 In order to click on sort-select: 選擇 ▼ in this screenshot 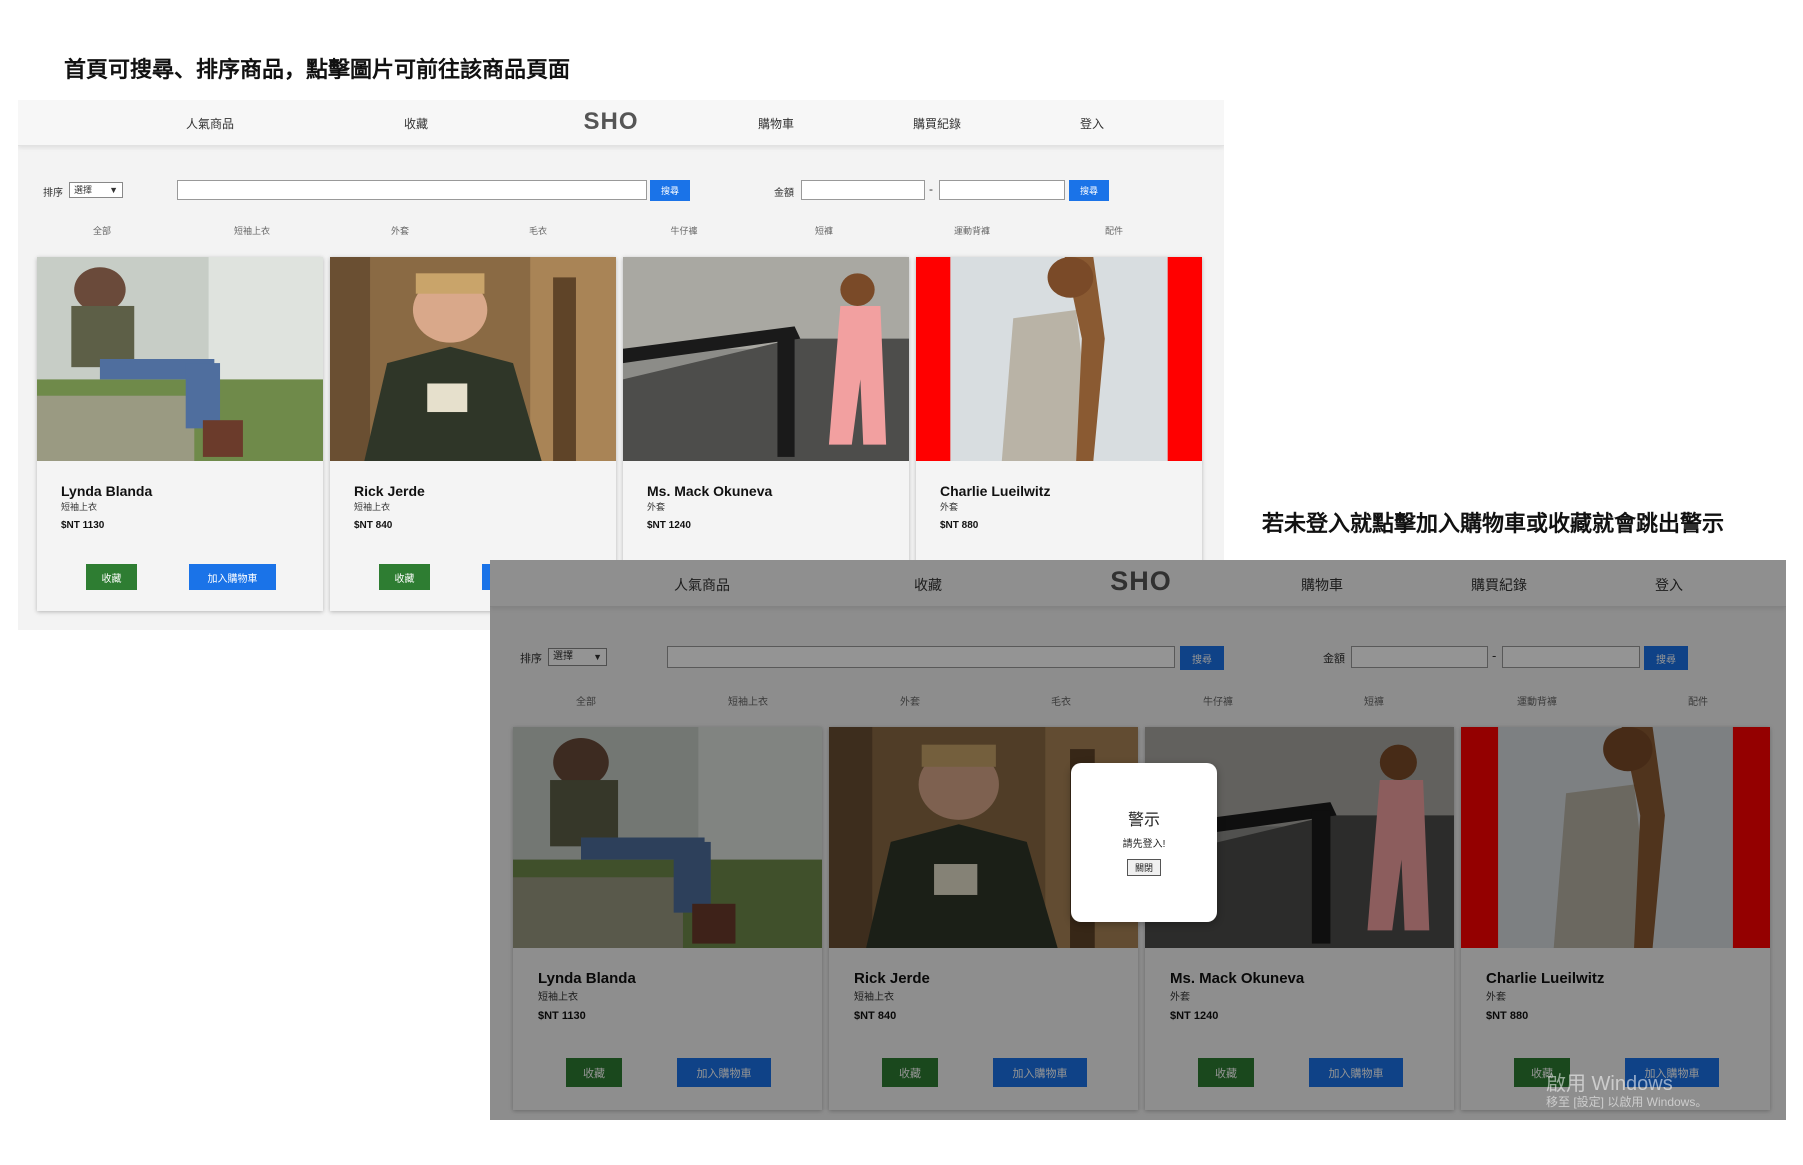, I will do `click(96, 190)`.